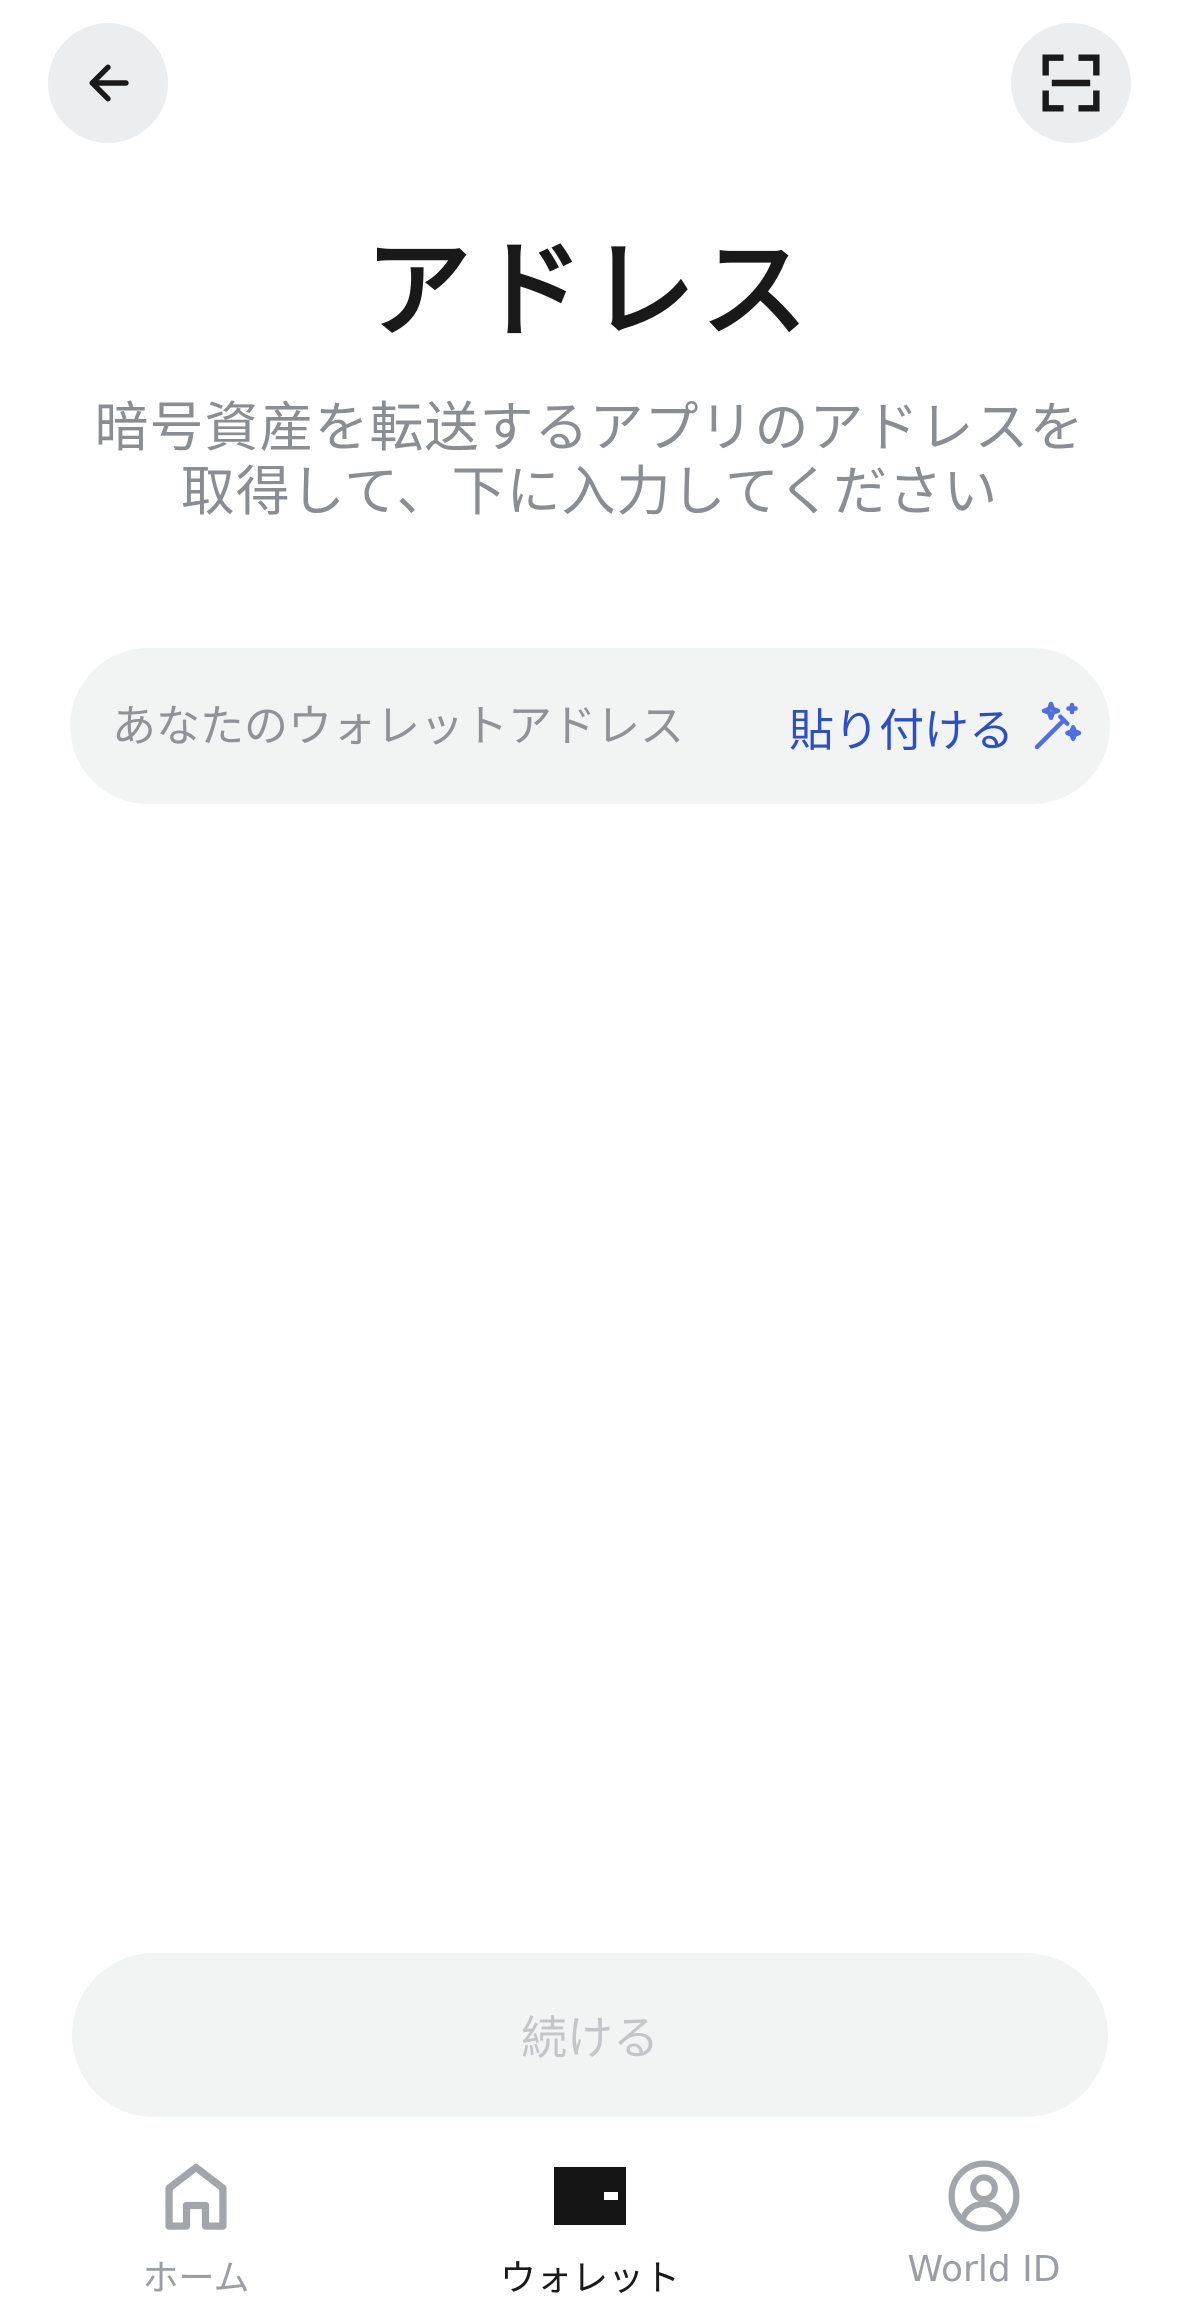  What do you see at coordinates (984, 2269) in the screenshot?
I see `tab-world-id-label: World ID` at bounding box center [984, 2269].